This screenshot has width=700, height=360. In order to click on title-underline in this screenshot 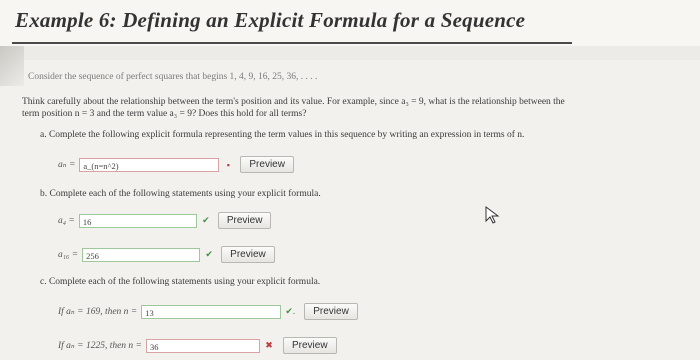, I will do `click(292, 43)`.